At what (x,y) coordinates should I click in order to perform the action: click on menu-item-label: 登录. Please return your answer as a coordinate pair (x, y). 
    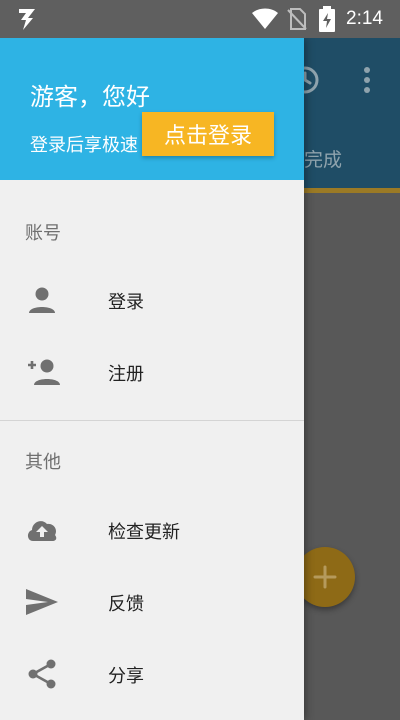
    Looking at the image, I should click on (126, 302).